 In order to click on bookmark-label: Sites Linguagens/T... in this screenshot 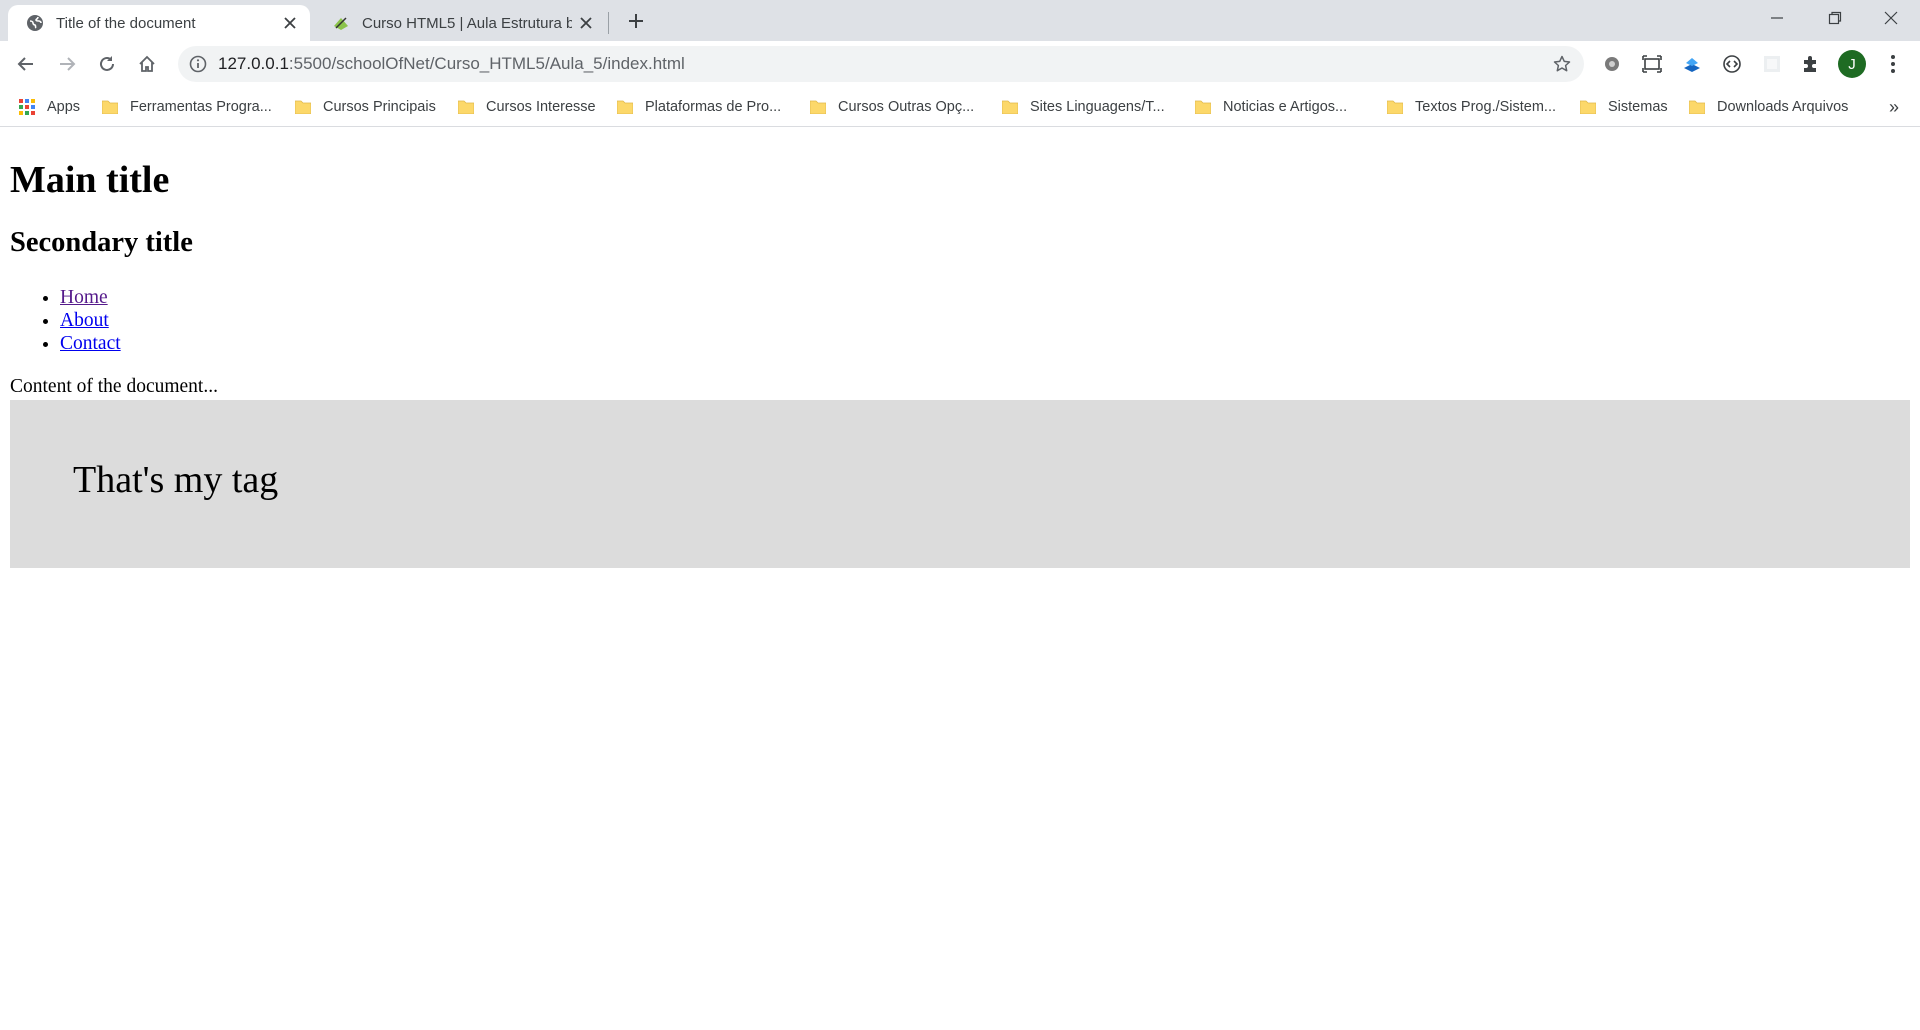, I will do `click(1097, 107)`.